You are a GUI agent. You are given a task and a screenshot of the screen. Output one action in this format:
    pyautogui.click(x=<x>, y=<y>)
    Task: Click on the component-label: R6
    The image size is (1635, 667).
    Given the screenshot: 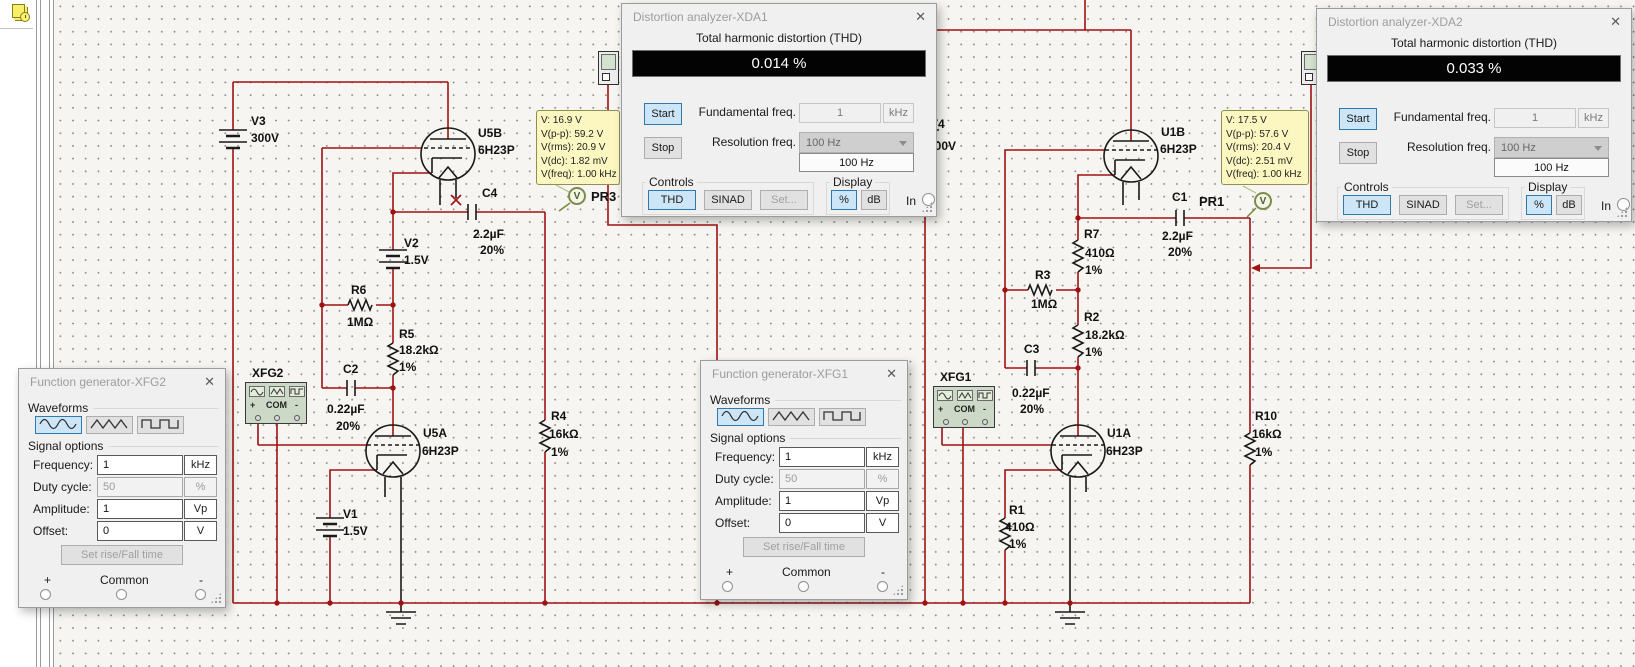 What is the action you would take?
    pyautogui.click(x=359, y=290)
    